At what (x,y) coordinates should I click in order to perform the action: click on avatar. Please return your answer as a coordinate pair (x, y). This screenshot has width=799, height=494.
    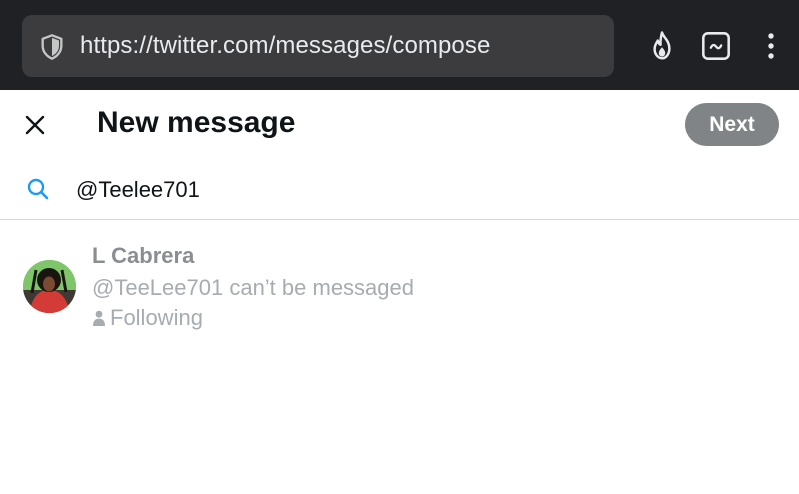
    Looking at the image, I should click on (49, 286).